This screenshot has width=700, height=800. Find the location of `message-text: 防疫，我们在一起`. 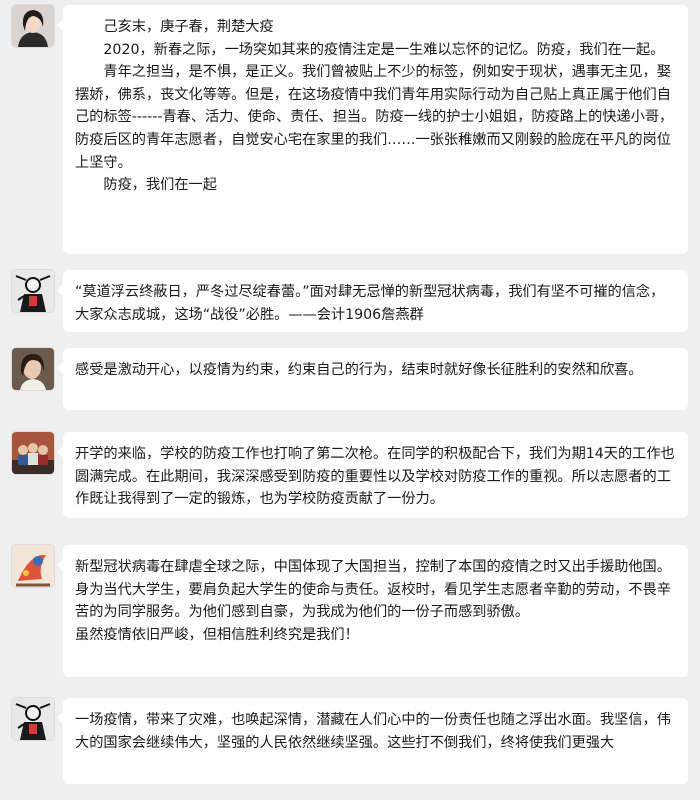

message-text: 防疫，我们在一起 is located at coordinates (160, 185).